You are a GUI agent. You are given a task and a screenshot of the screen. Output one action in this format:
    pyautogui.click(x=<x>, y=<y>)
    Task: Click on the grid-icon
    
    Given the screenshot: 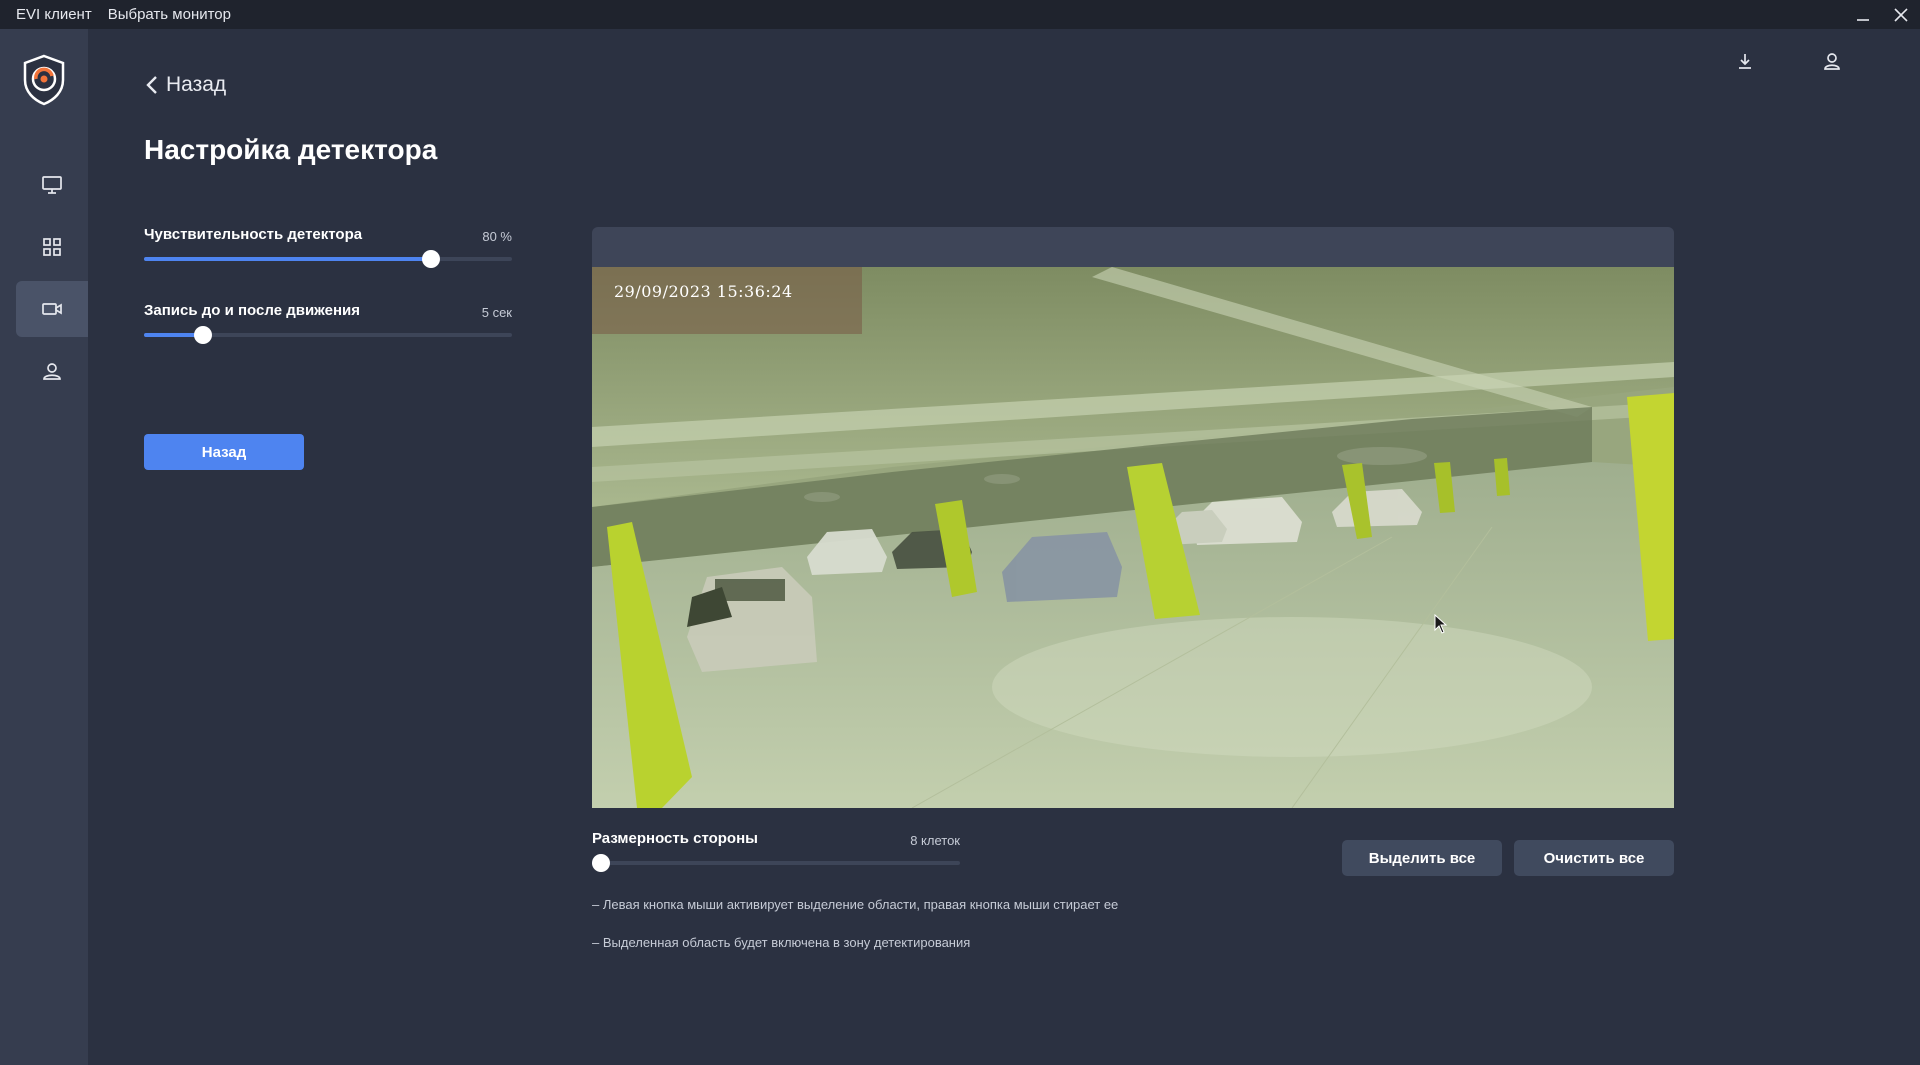 What is the action you would take?
    pyautogui.click(x=52, y=247)
    